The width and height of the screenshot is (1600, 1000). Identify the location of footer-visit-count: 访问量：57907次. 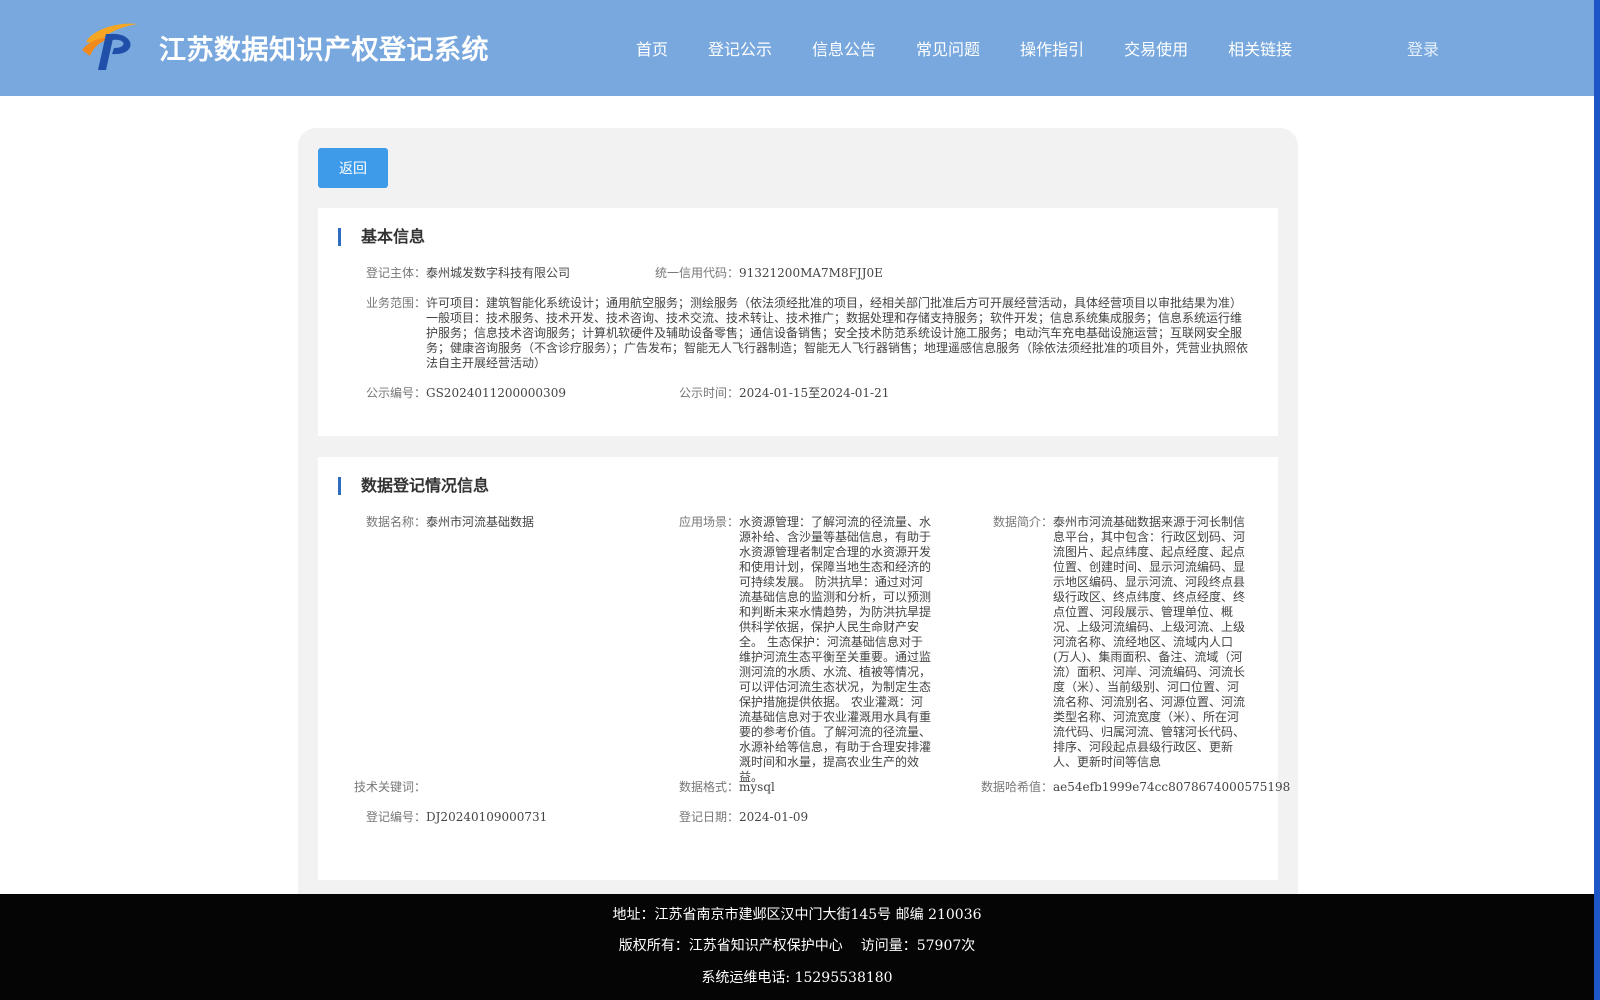
(918, 946).